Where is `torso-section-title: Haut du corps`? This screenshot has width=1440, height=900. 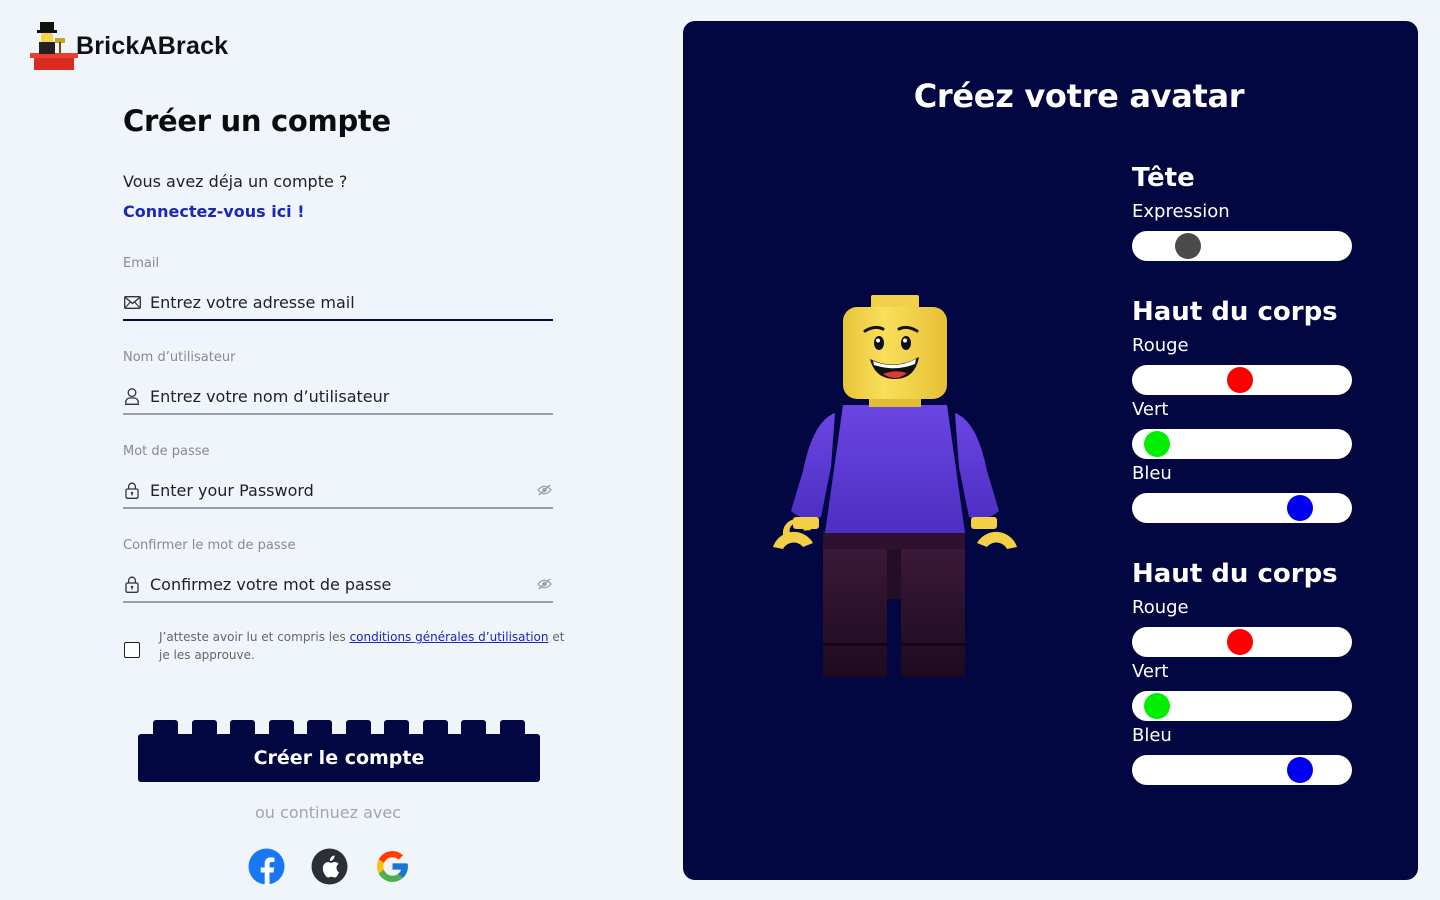 torso-section-title: Haut du corps is located at coordinates (1235, 312).